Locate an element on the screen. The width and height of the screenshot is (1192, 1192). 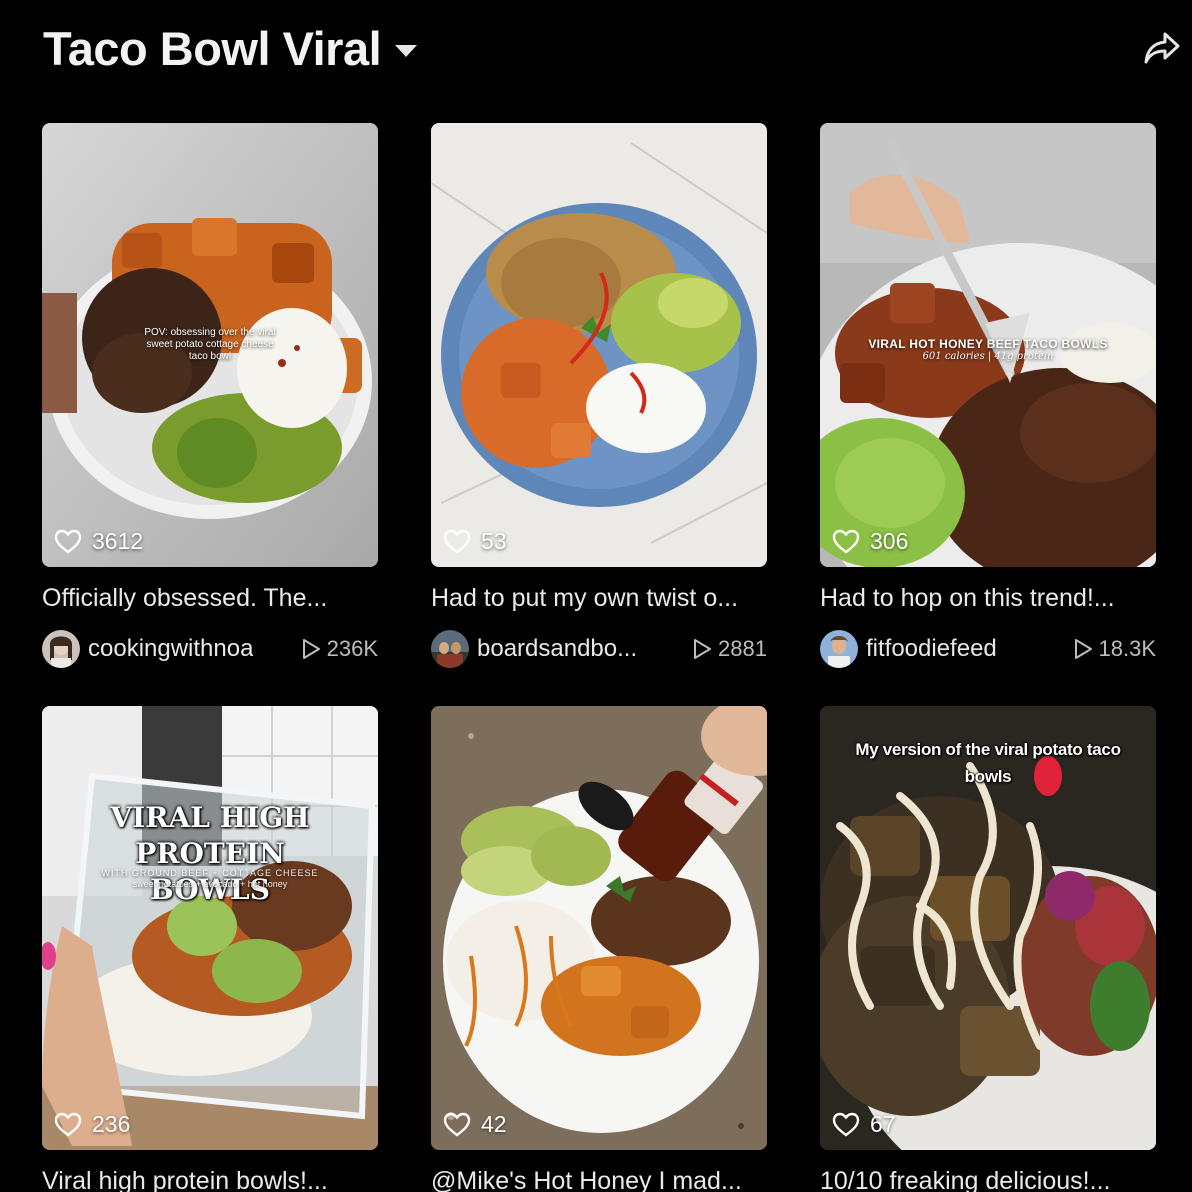
like-count-value: 67 is located at coordinates (883, 1124).